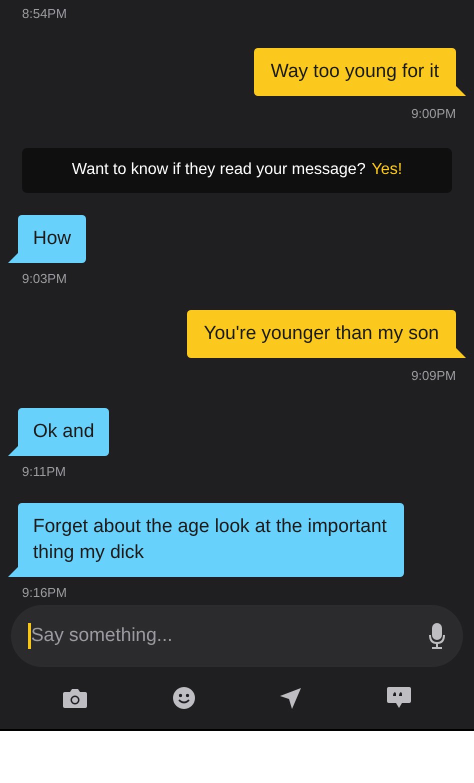  I want to click on message-time: 9:11PM, so click(44, 471).